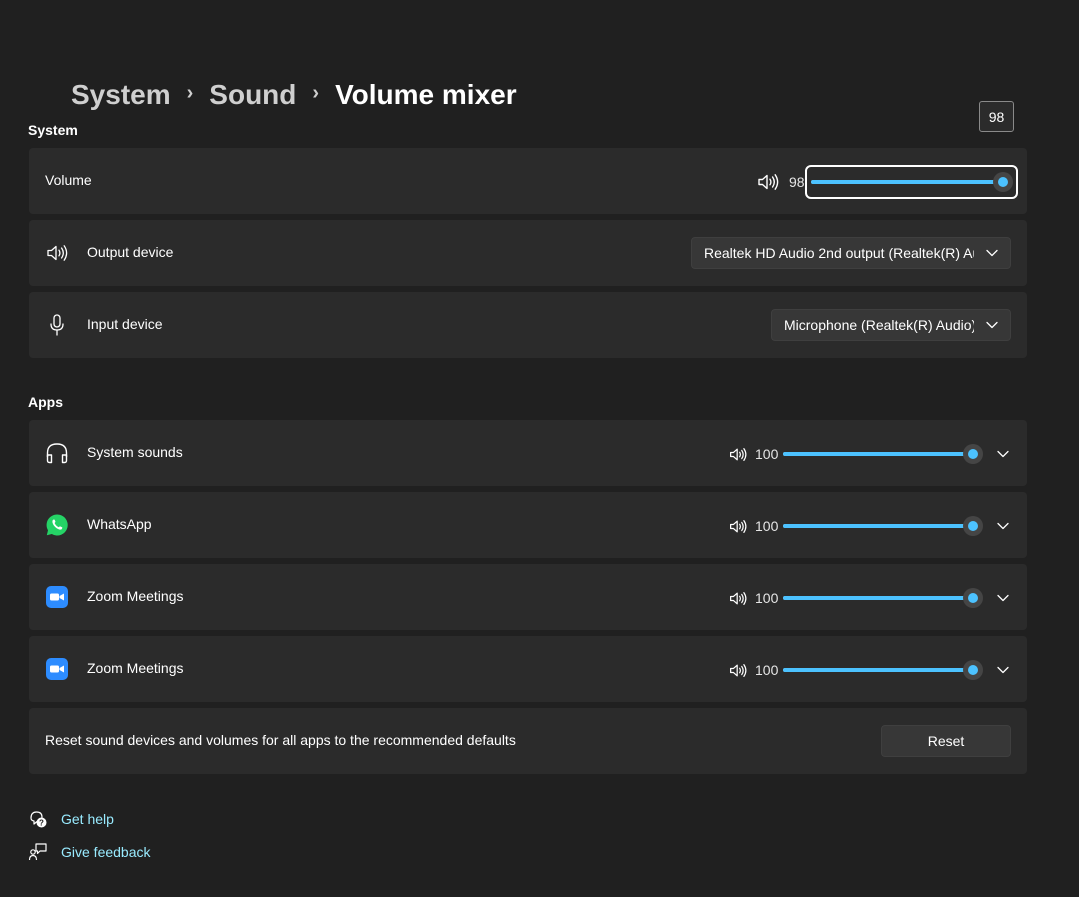 The height and width of the screenshot is (897, 1079). I want to click on output-device-label: Output device, so click(130, 252).